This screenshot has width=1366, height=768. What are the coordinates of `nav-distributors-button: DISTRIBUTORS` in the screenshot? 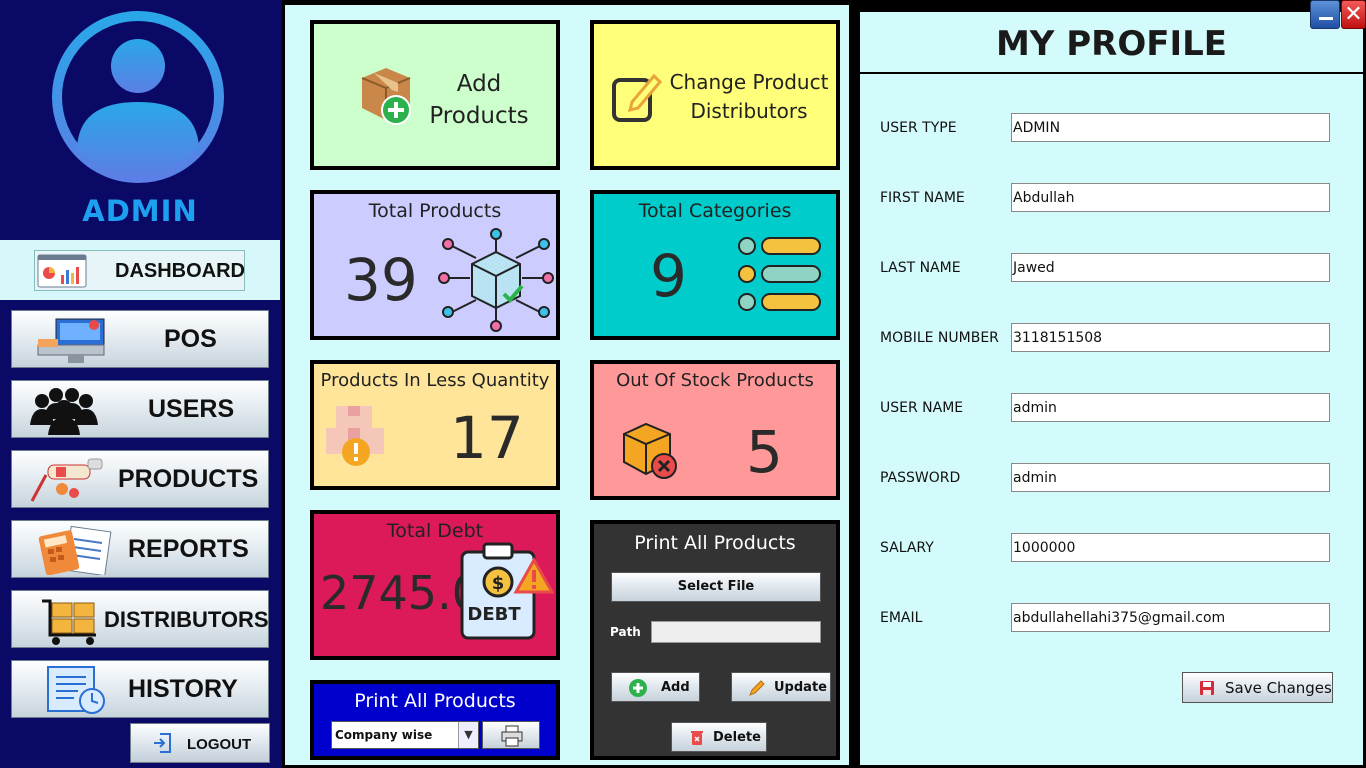 It's located at (140, 619).